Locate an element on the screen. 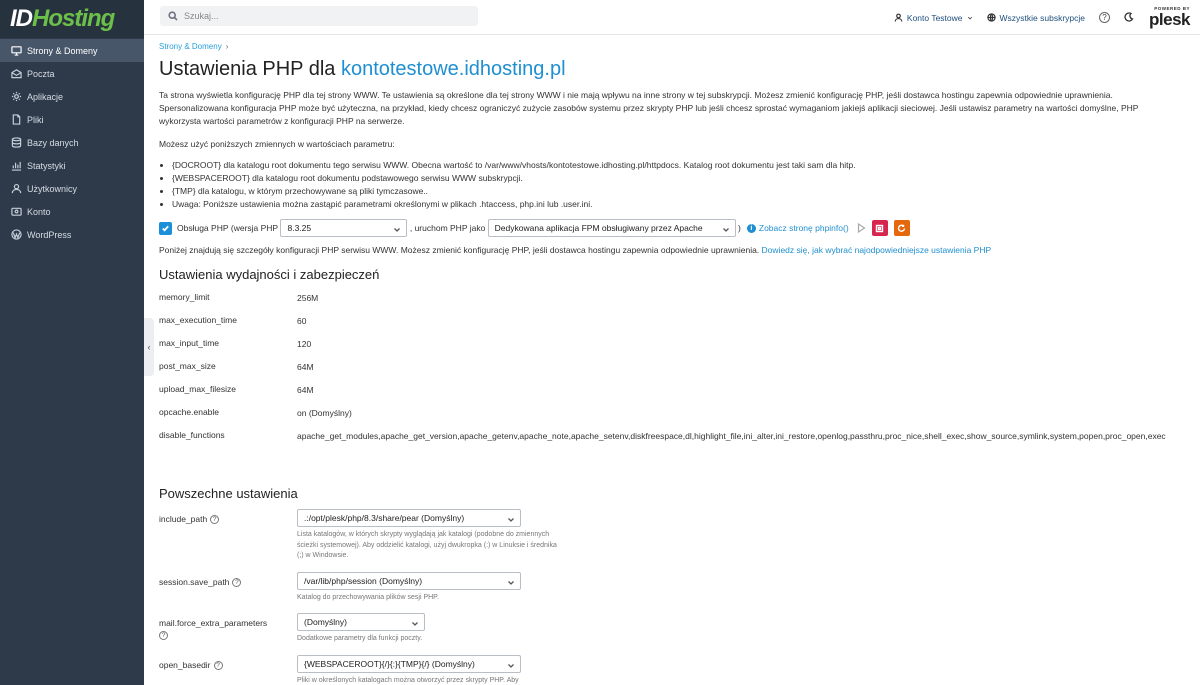  search-input is located at coordinates (324, 16).